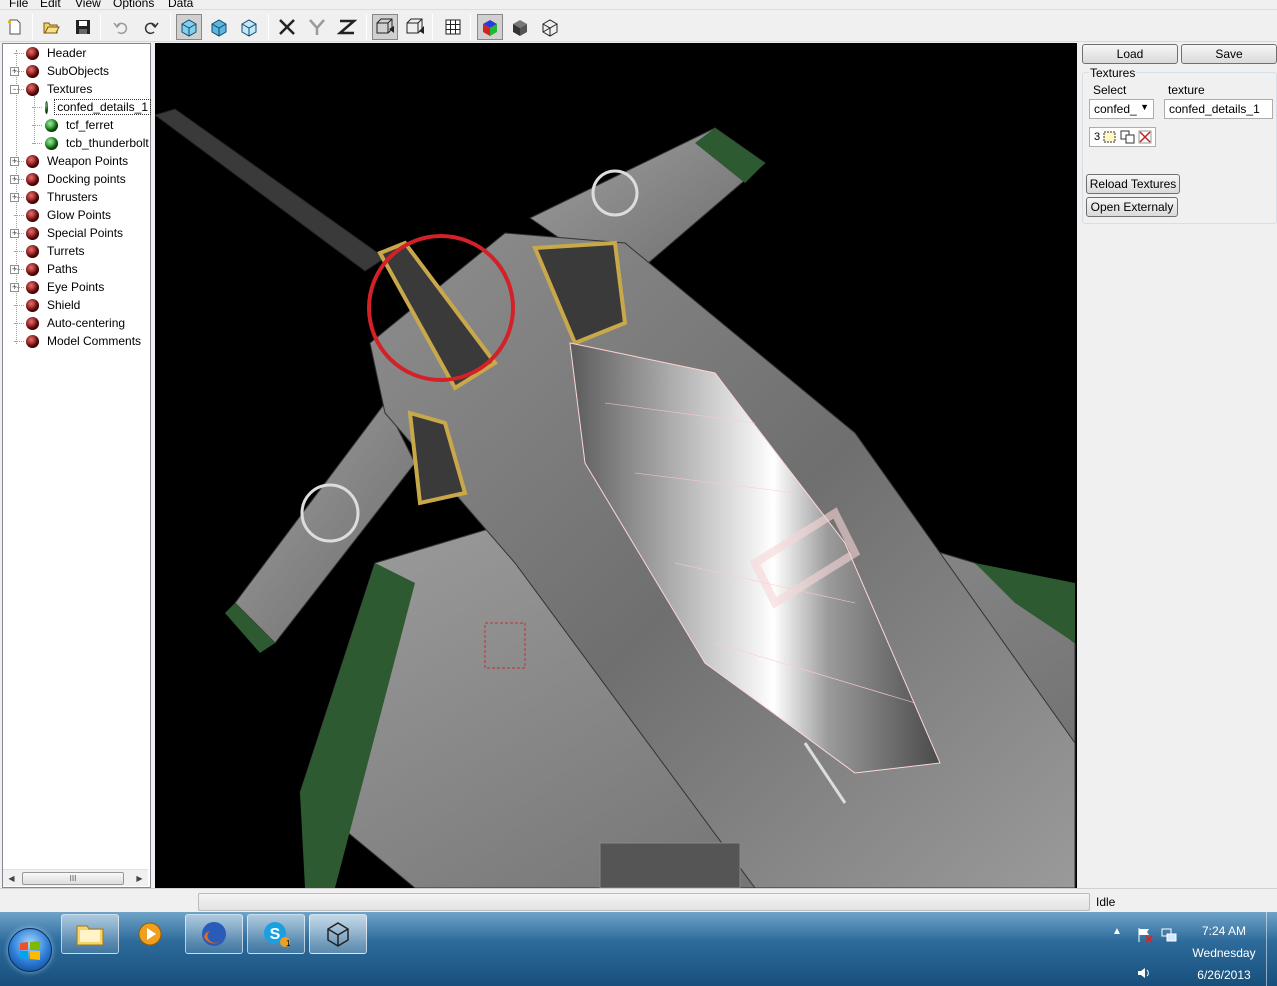 This screenshot has height=986, width=1277. What do you see at coordinates (88, 4) in the screenshot?
I see `menu-view: View` at bounding box center [88, 4].